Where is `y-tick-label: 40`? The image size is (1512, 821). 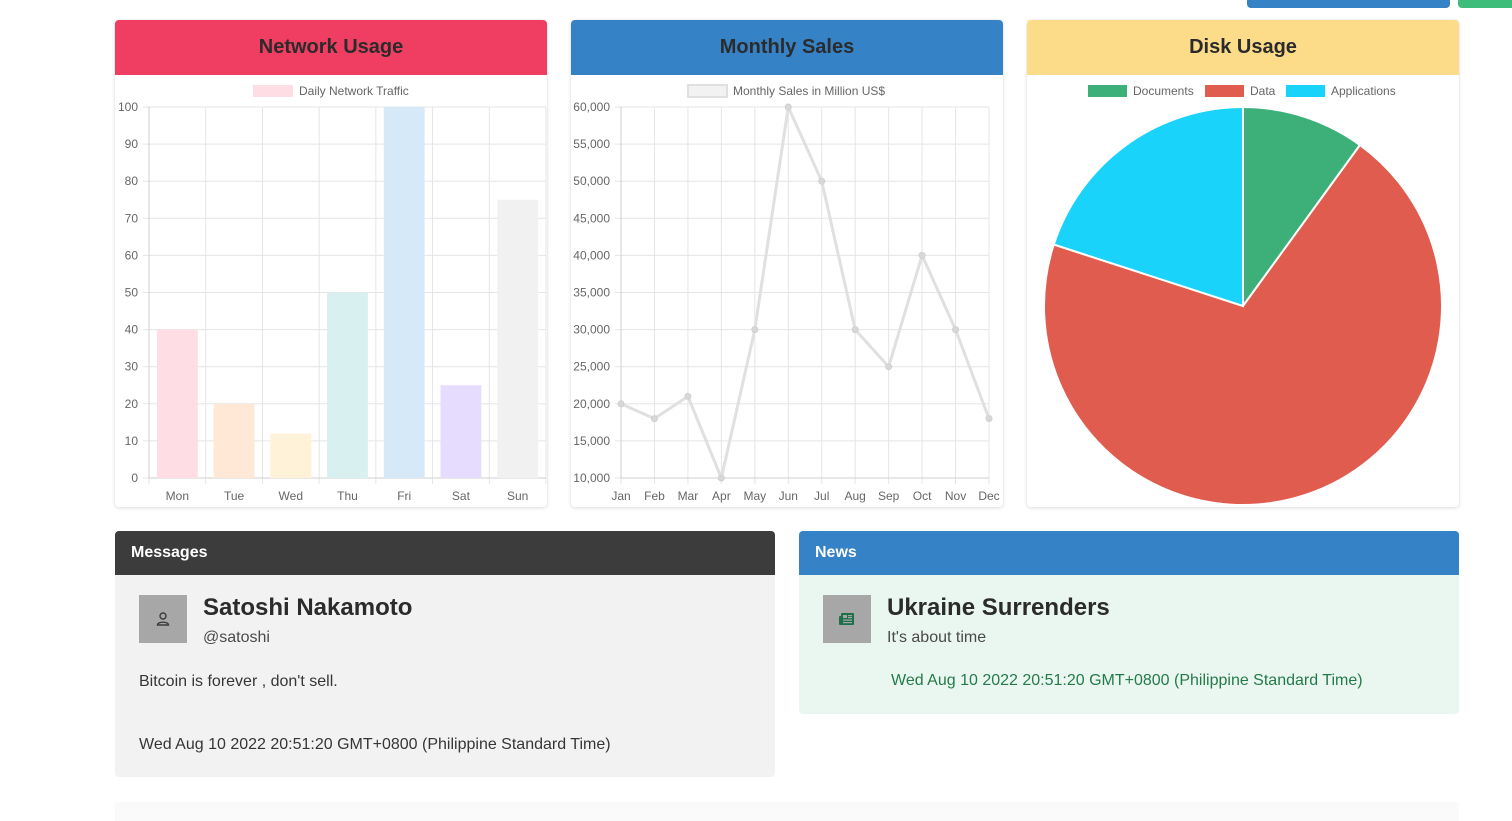 y-tick-label: 40 is located at coordinates (132, 330).